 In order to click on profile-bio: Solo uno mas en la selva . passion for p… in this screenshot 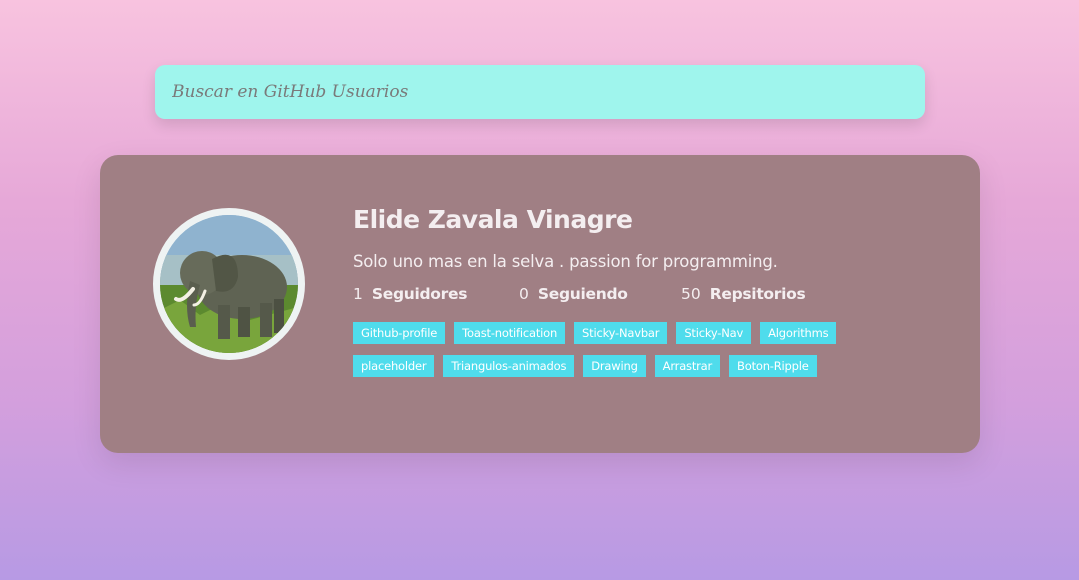, I will do `click(565, 261)`.